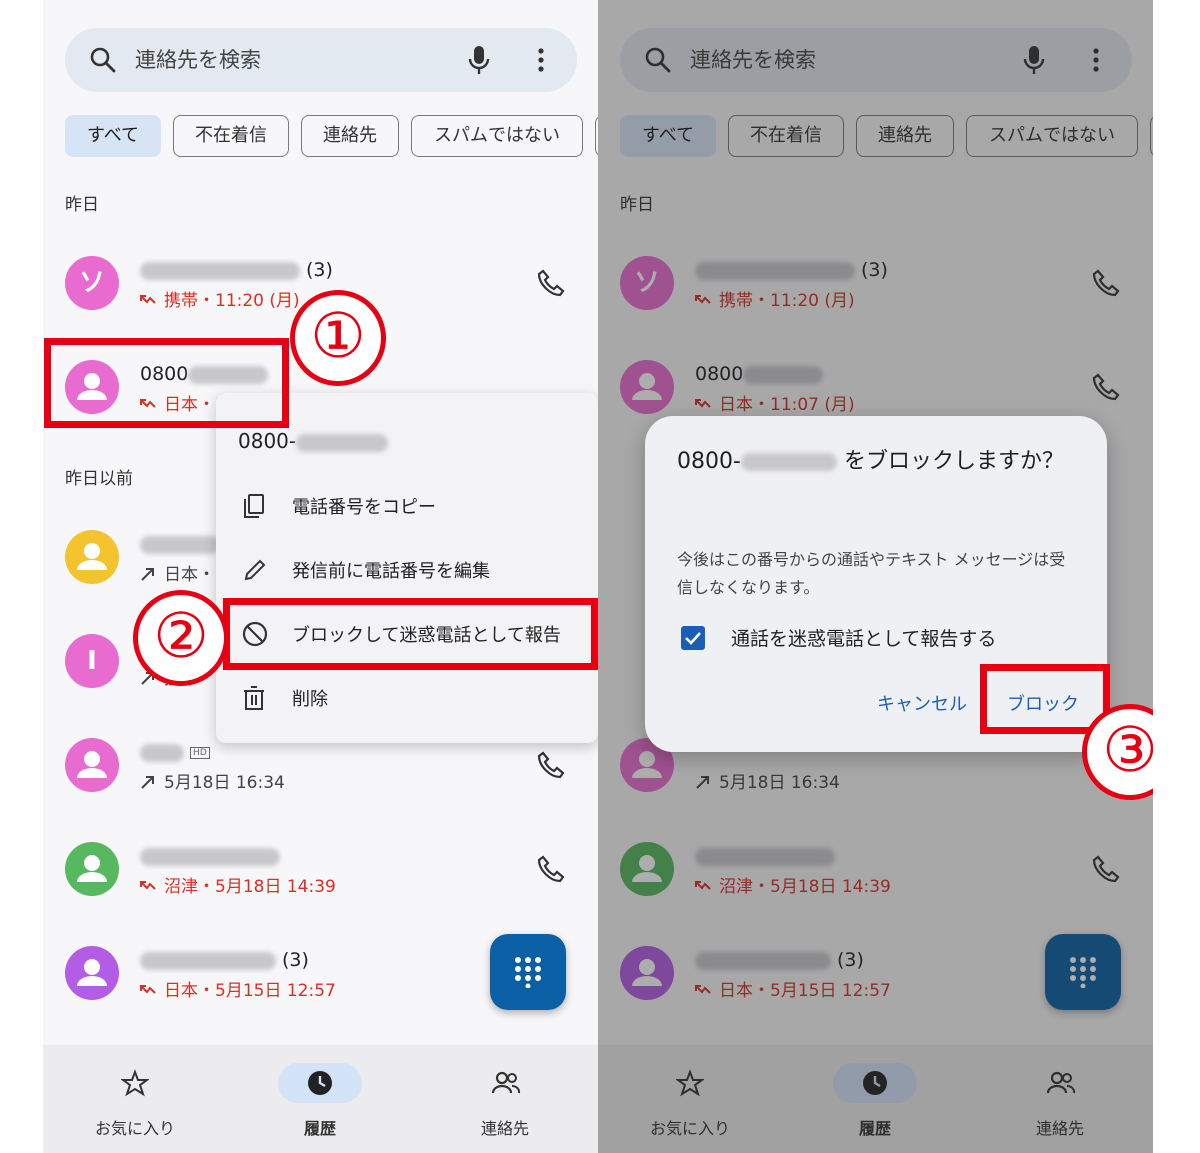 Image resolution: width=1200 pixels, height=1153 pixels. I want to click on more-options-icon, so click(541, 60).